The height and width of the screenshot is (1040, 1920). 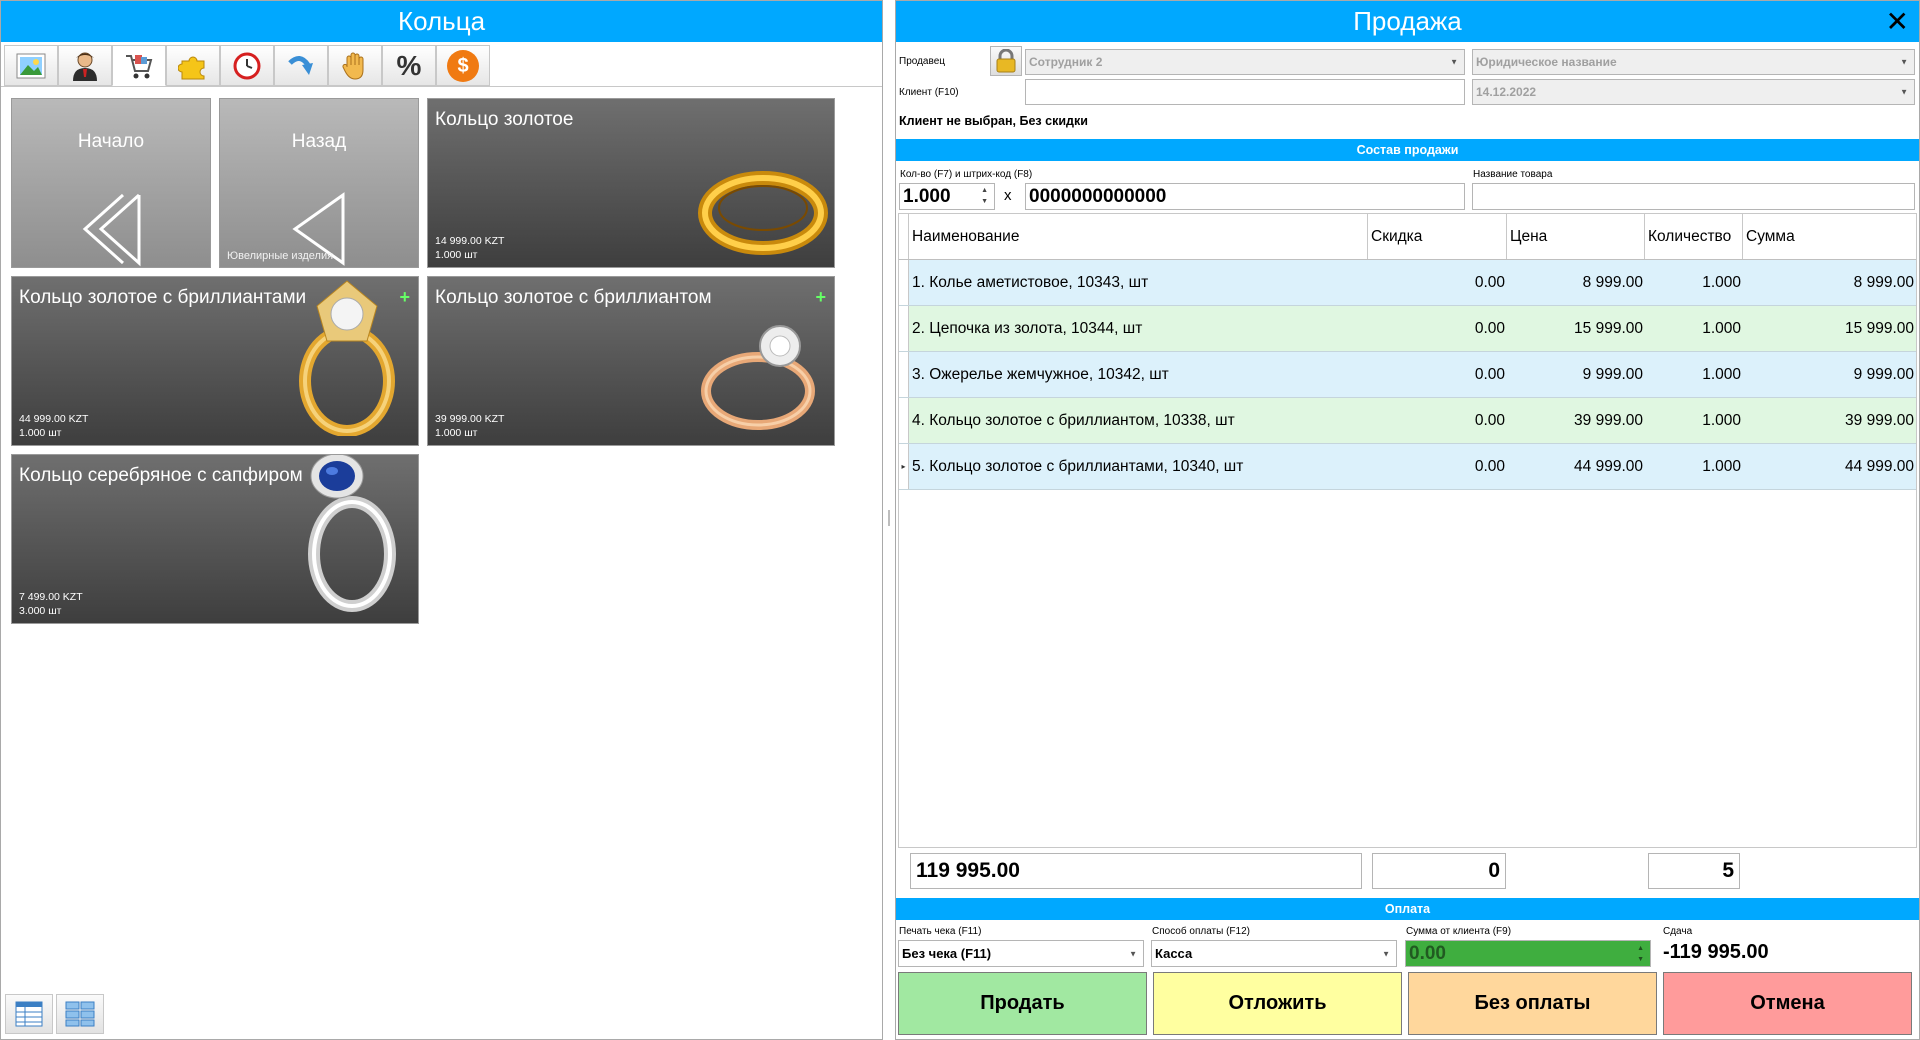 I want to click on cell-sum: 44 999.00, so click(x=1879, y=466).